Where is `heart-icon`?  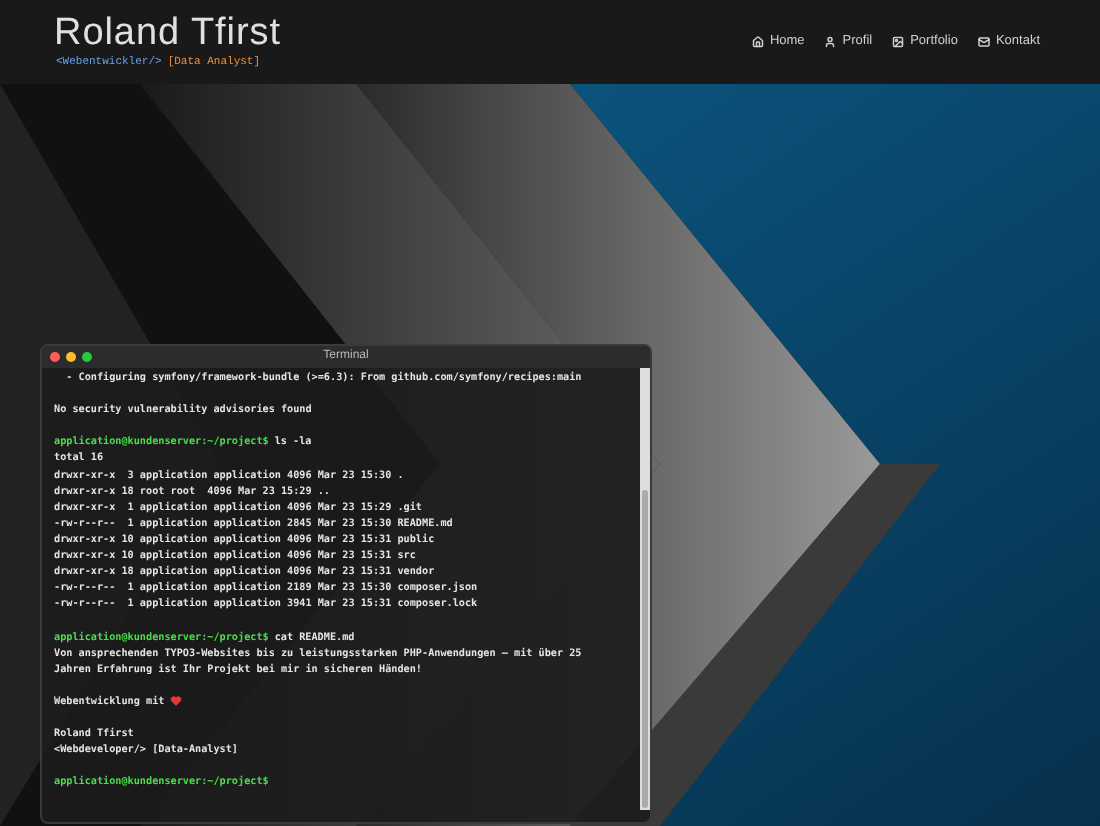 heart-icon is located at coordinates (176, 701).